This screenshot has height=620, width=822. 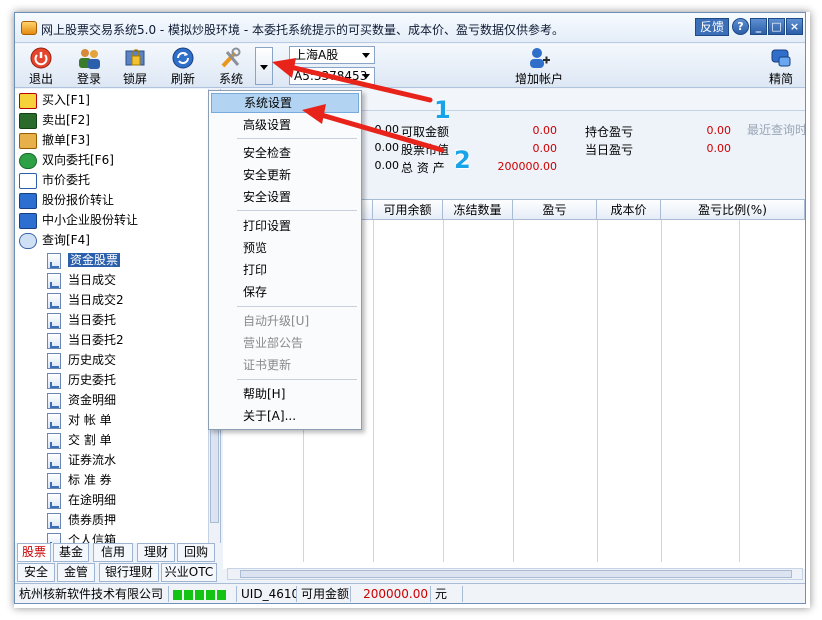 I want to click on tab-gold: 金管, so click(x=76, y=572).